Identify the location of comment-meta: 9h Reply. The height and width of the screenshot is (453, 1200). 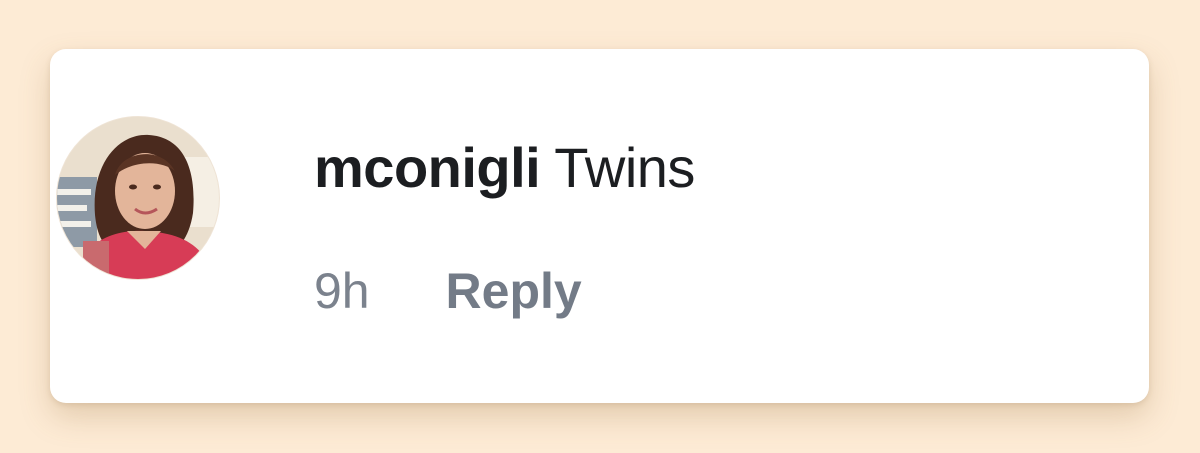
(448, 291).